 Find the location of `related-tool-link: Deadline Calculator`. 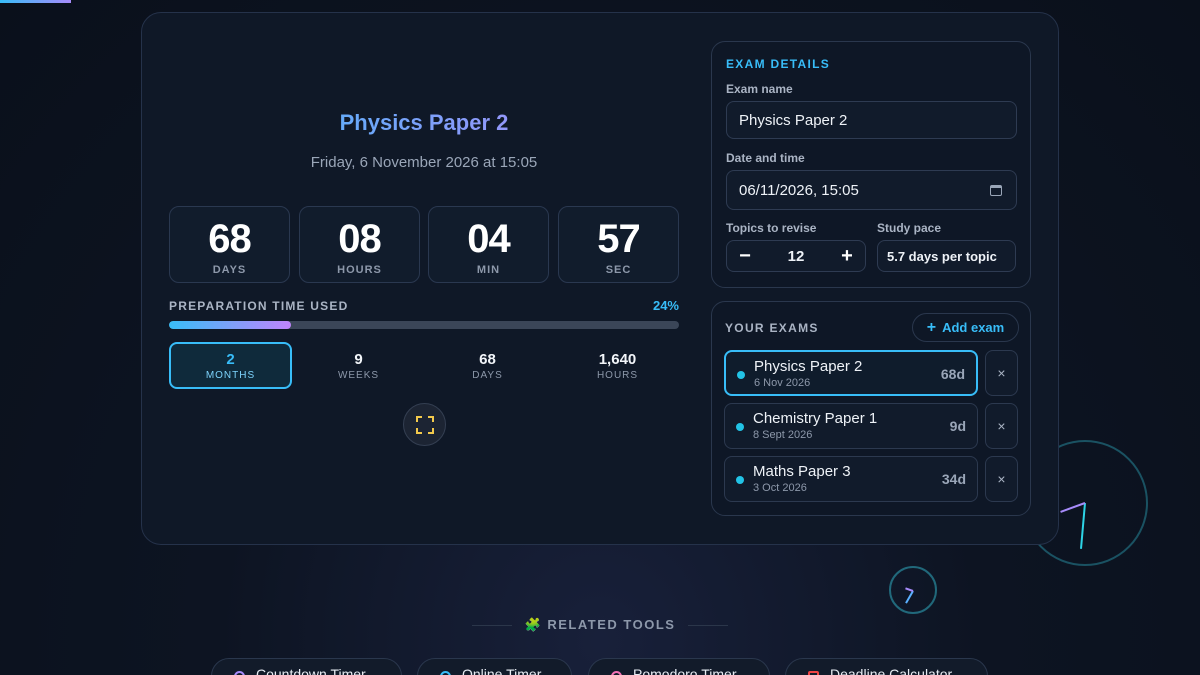

related-tool-link: Deadline Calculator is located at coordinates (886, 666).